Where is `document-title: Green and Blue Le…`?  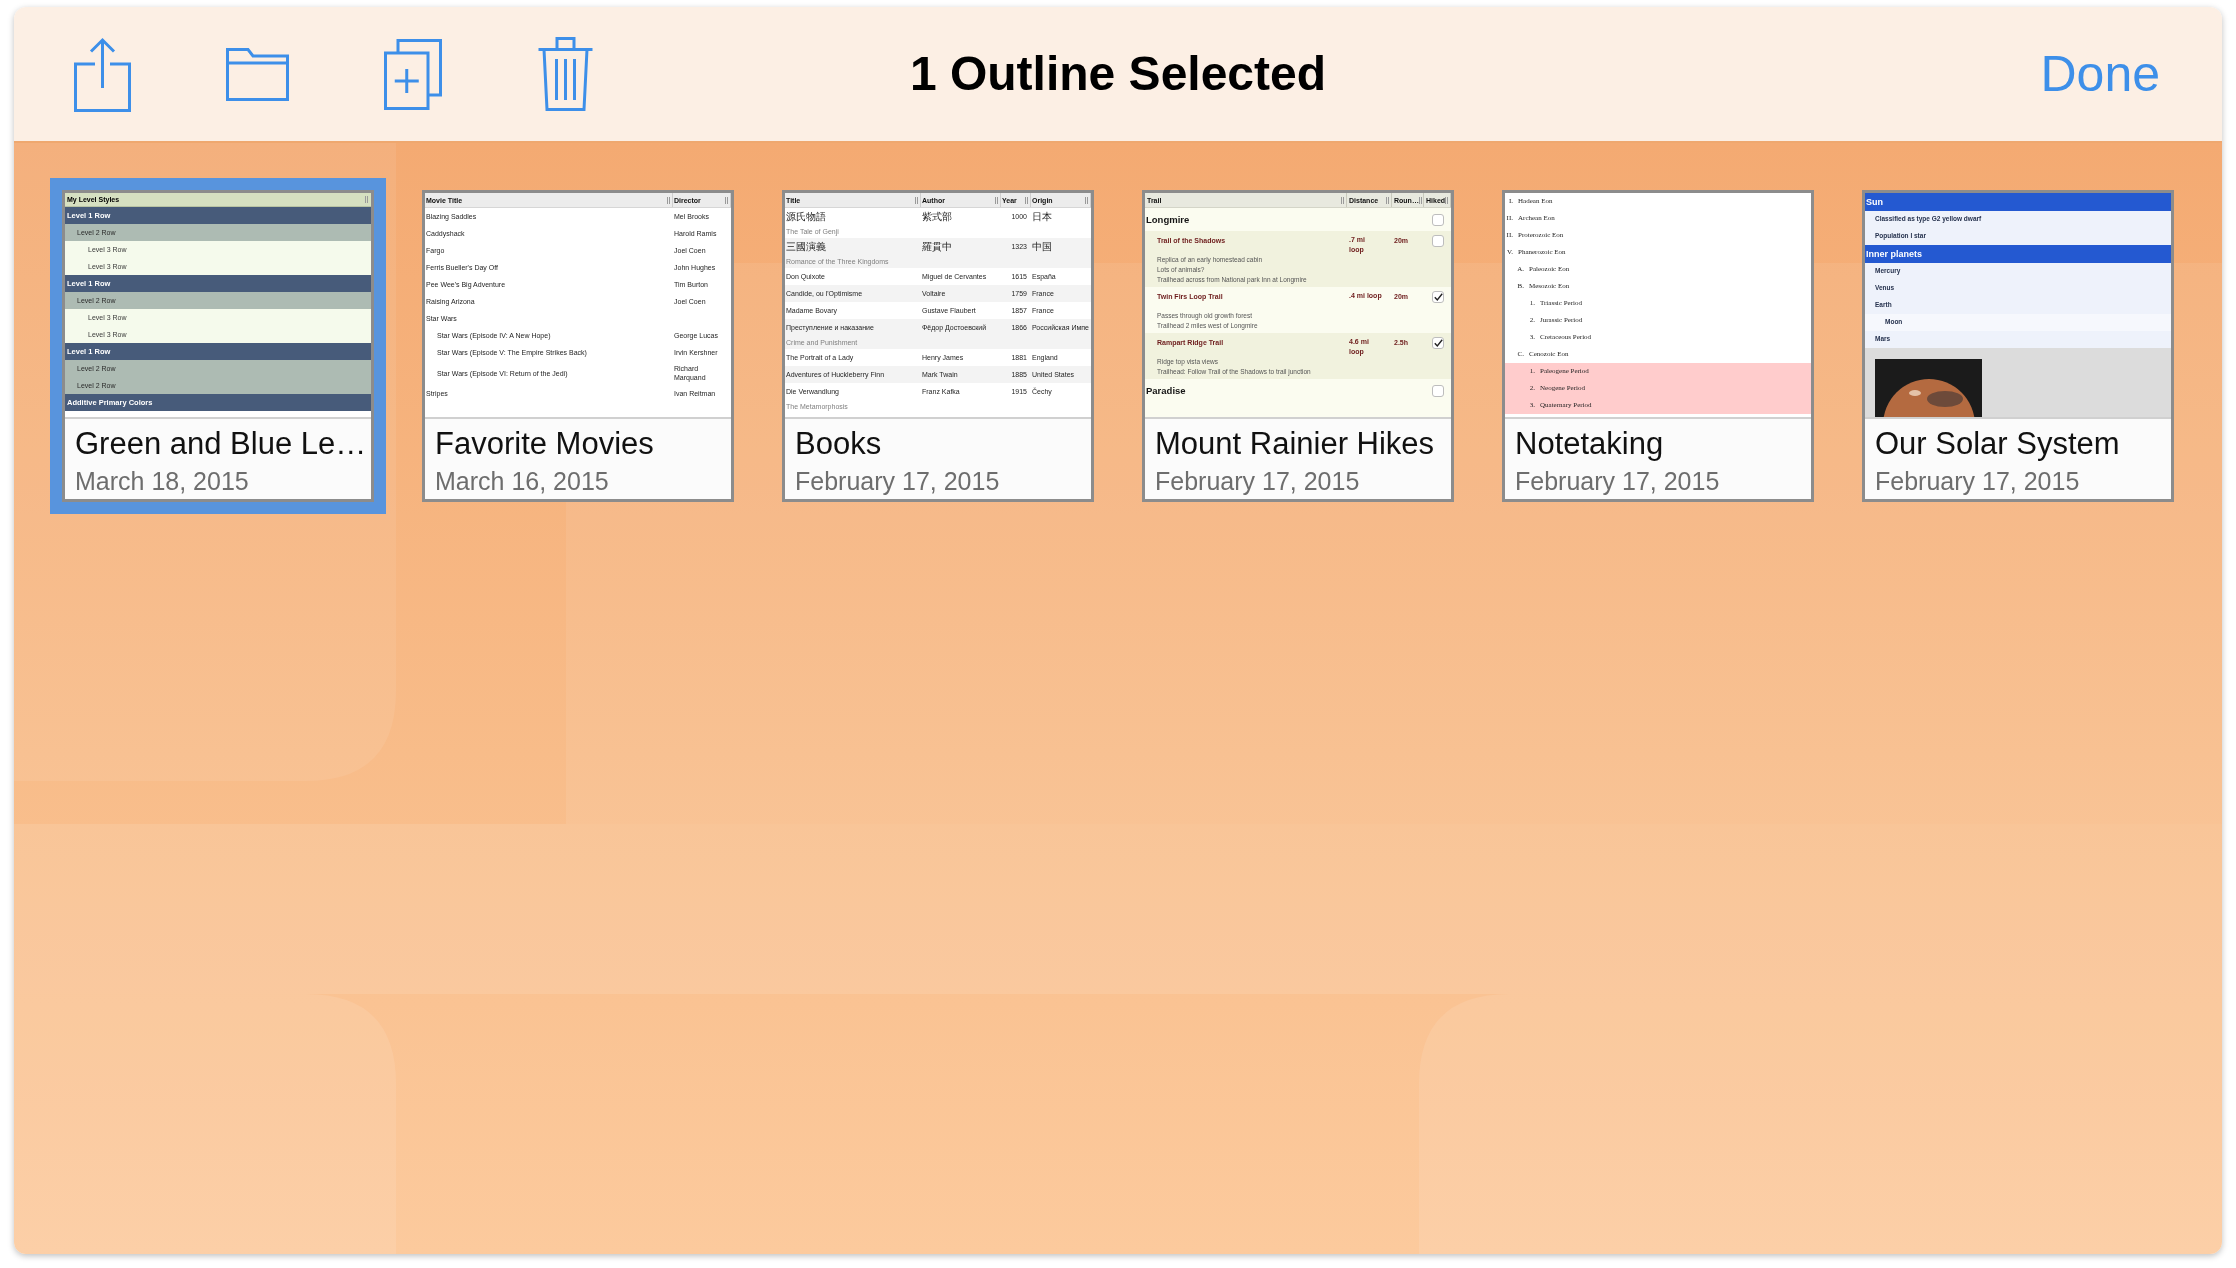 document-title: Green and Blue Le… is located at coordinates (221, 443).